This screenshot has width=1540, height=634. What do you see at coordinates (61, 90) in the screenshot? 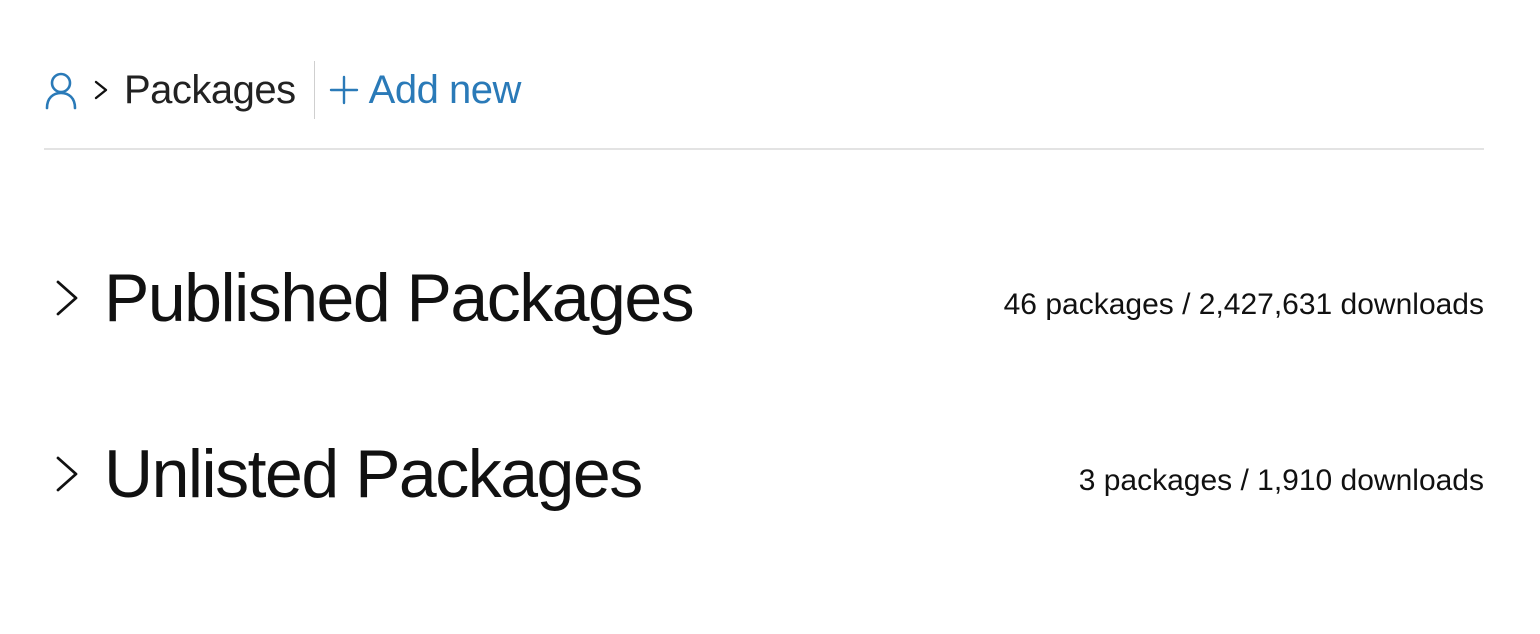
I see `user-icon` at bounding box center [61, 90].